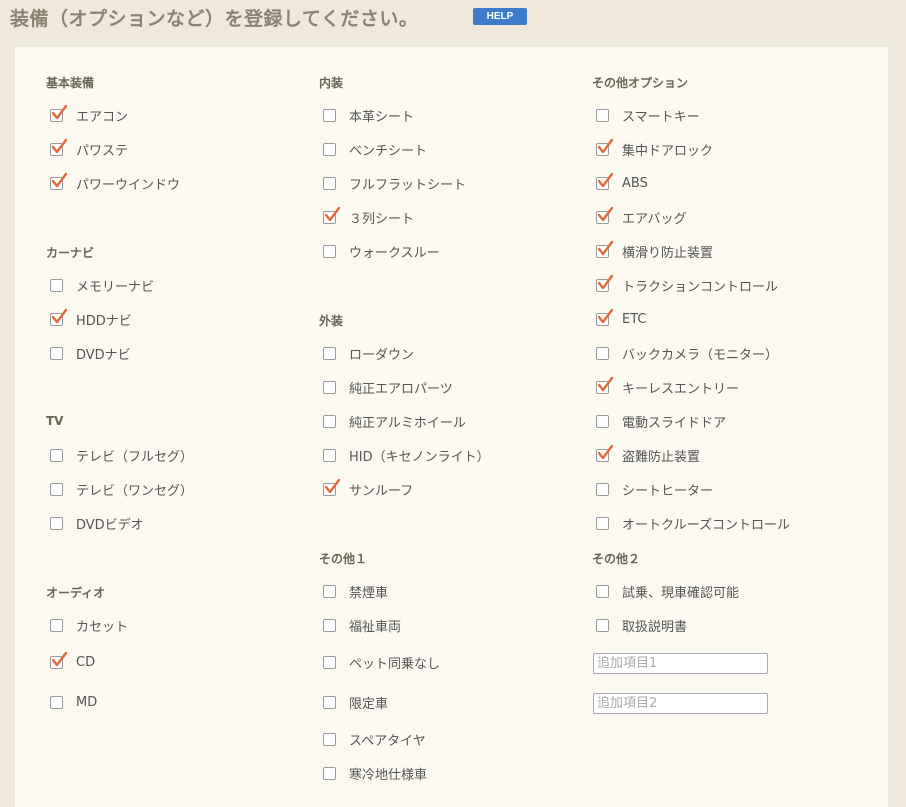  I want to click on option-checkbox: オートクルーズコントロール, so click(693, 523).